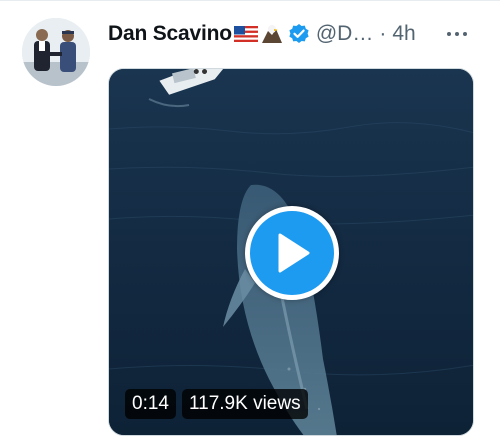 The image size is (500, 442). I want to click on tweet-header: Dan Scavino @D… · 4h, so click(294, 34).